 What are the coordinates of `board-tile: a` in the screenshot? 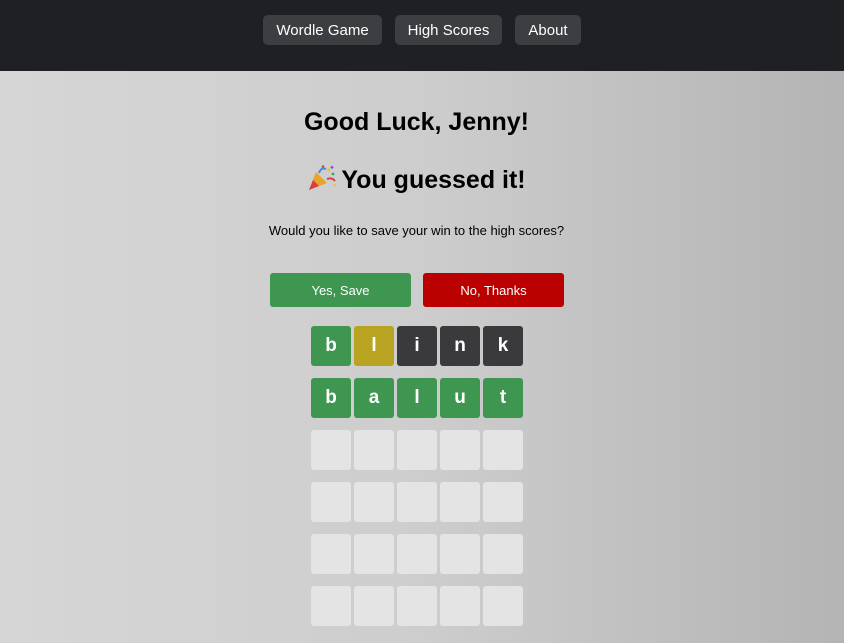 It's located at (374, 398).